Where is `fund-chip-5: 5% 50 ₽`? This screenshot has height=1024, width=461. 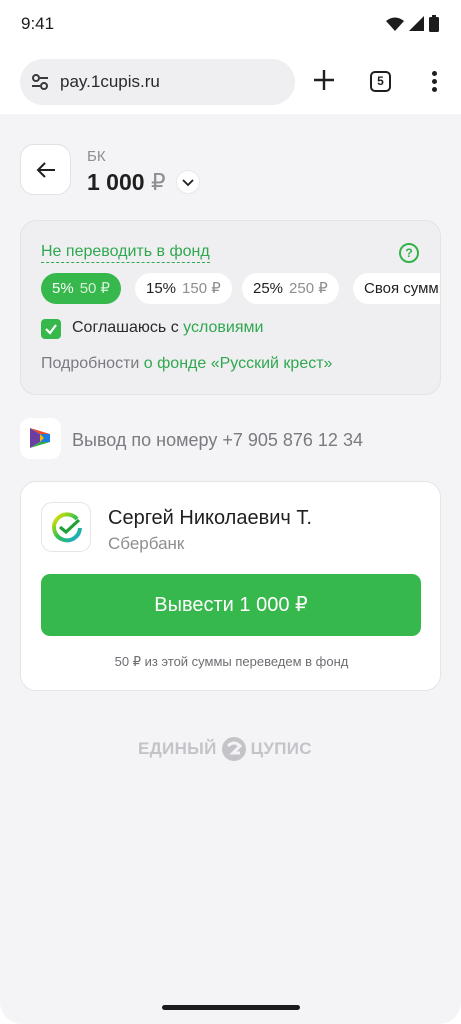 fund-chip-5: 5% 50 ₽ is located at coordinates (81, 288).